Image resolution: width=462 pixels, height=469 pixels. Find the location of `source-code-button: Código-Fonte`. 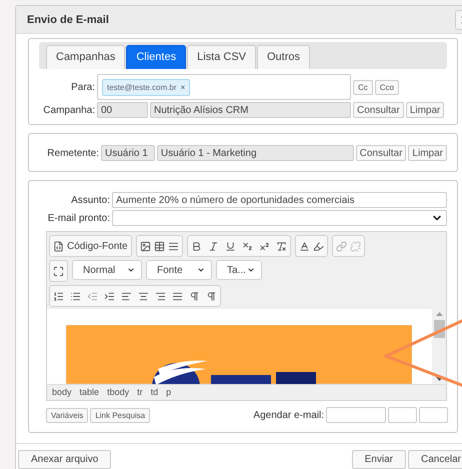

source-code-button: Código-Fonte is located at coordinates (90, 246).